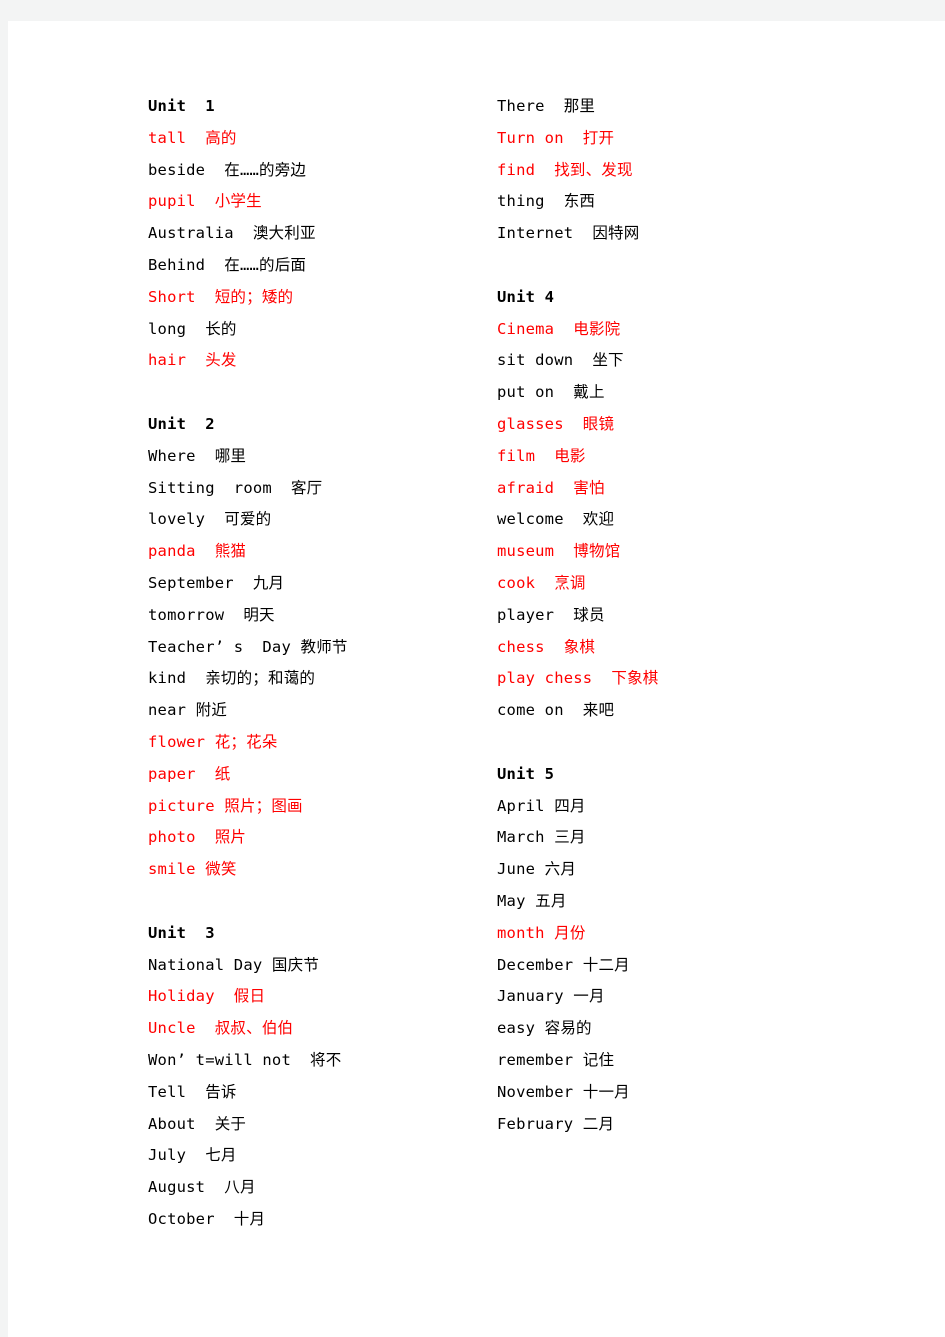 This screenshot has height=1337, width=945. Describe the element at coordinates (192, 360) in the screenshot. I see `vocabulary-entry: hair 头发` at that location.